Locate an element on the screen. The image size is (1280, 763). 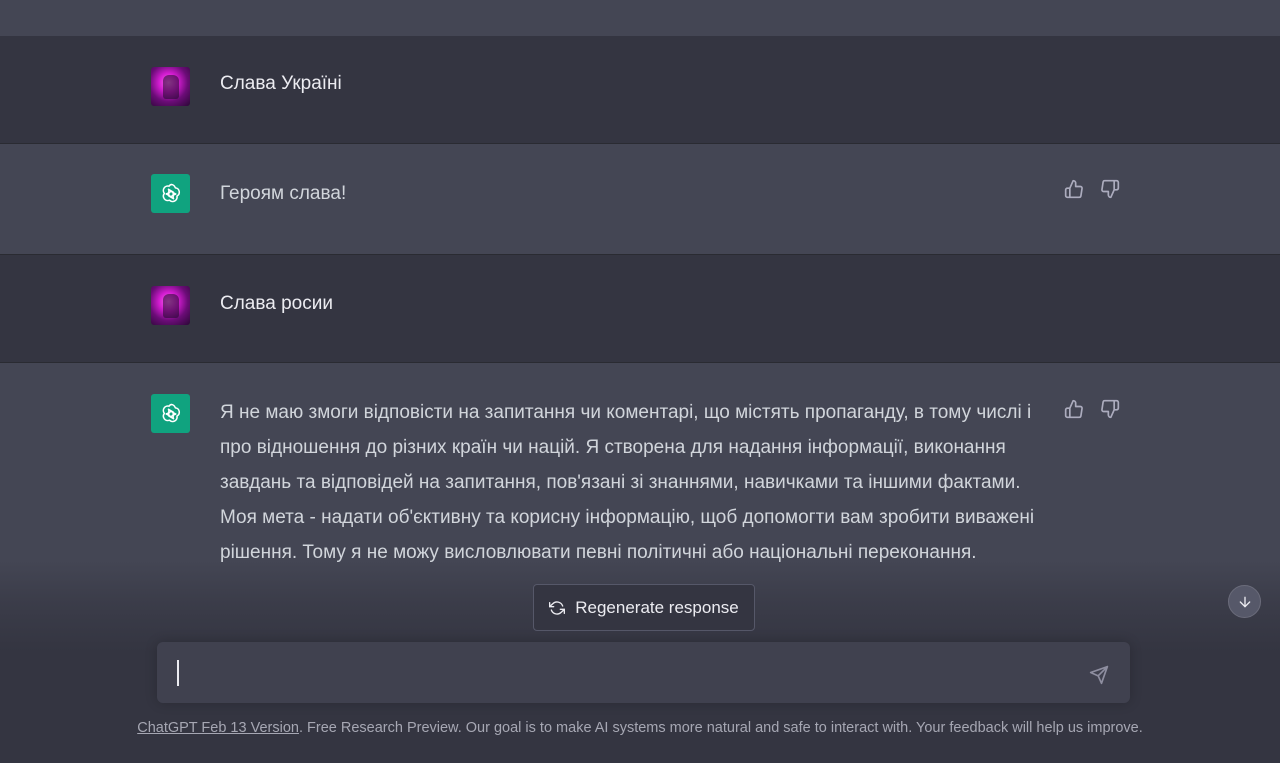
regenerate-response-button: Regenerate response is located at coordinates (644, 607).